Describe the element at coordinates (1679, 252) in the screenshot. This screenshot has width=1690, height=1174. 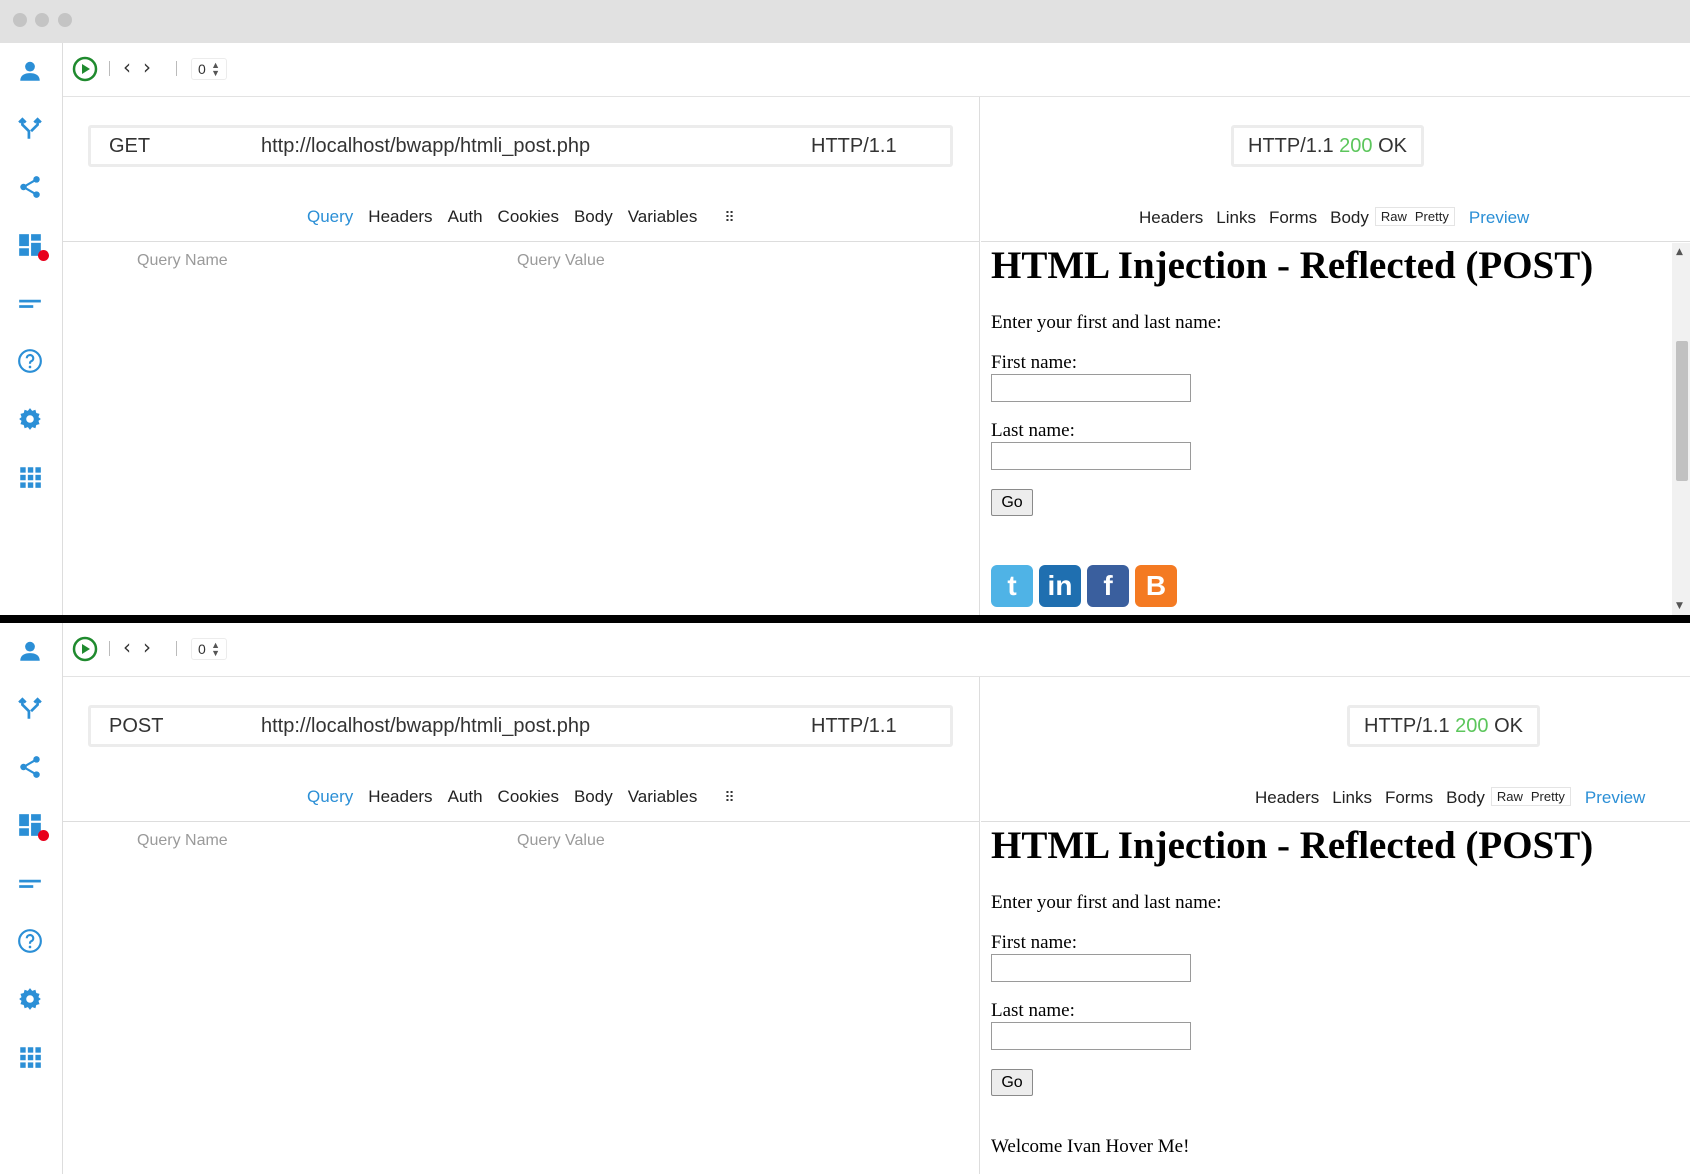
I see `scroll-up-icon: ▲` at that location.